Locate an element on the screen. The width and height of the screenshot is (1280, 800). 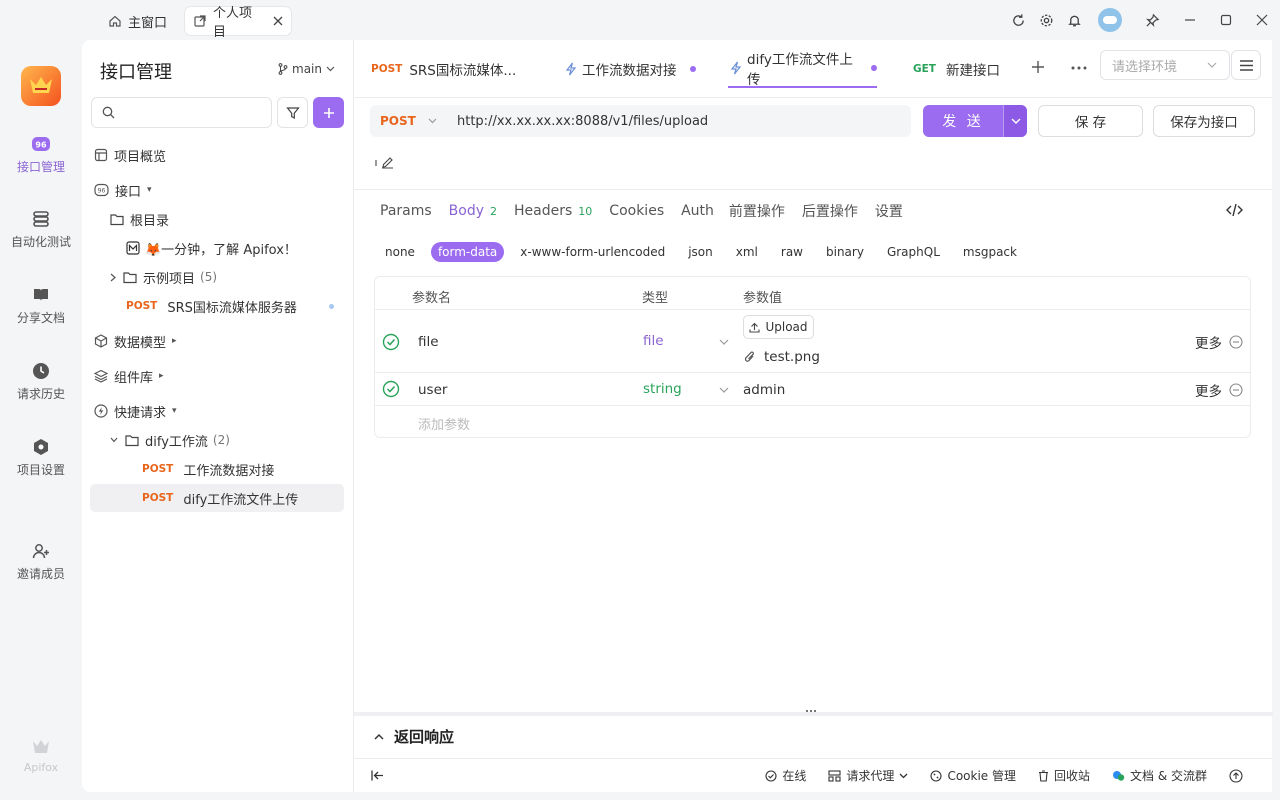
cube-icon is located at coordinates (101, 341).